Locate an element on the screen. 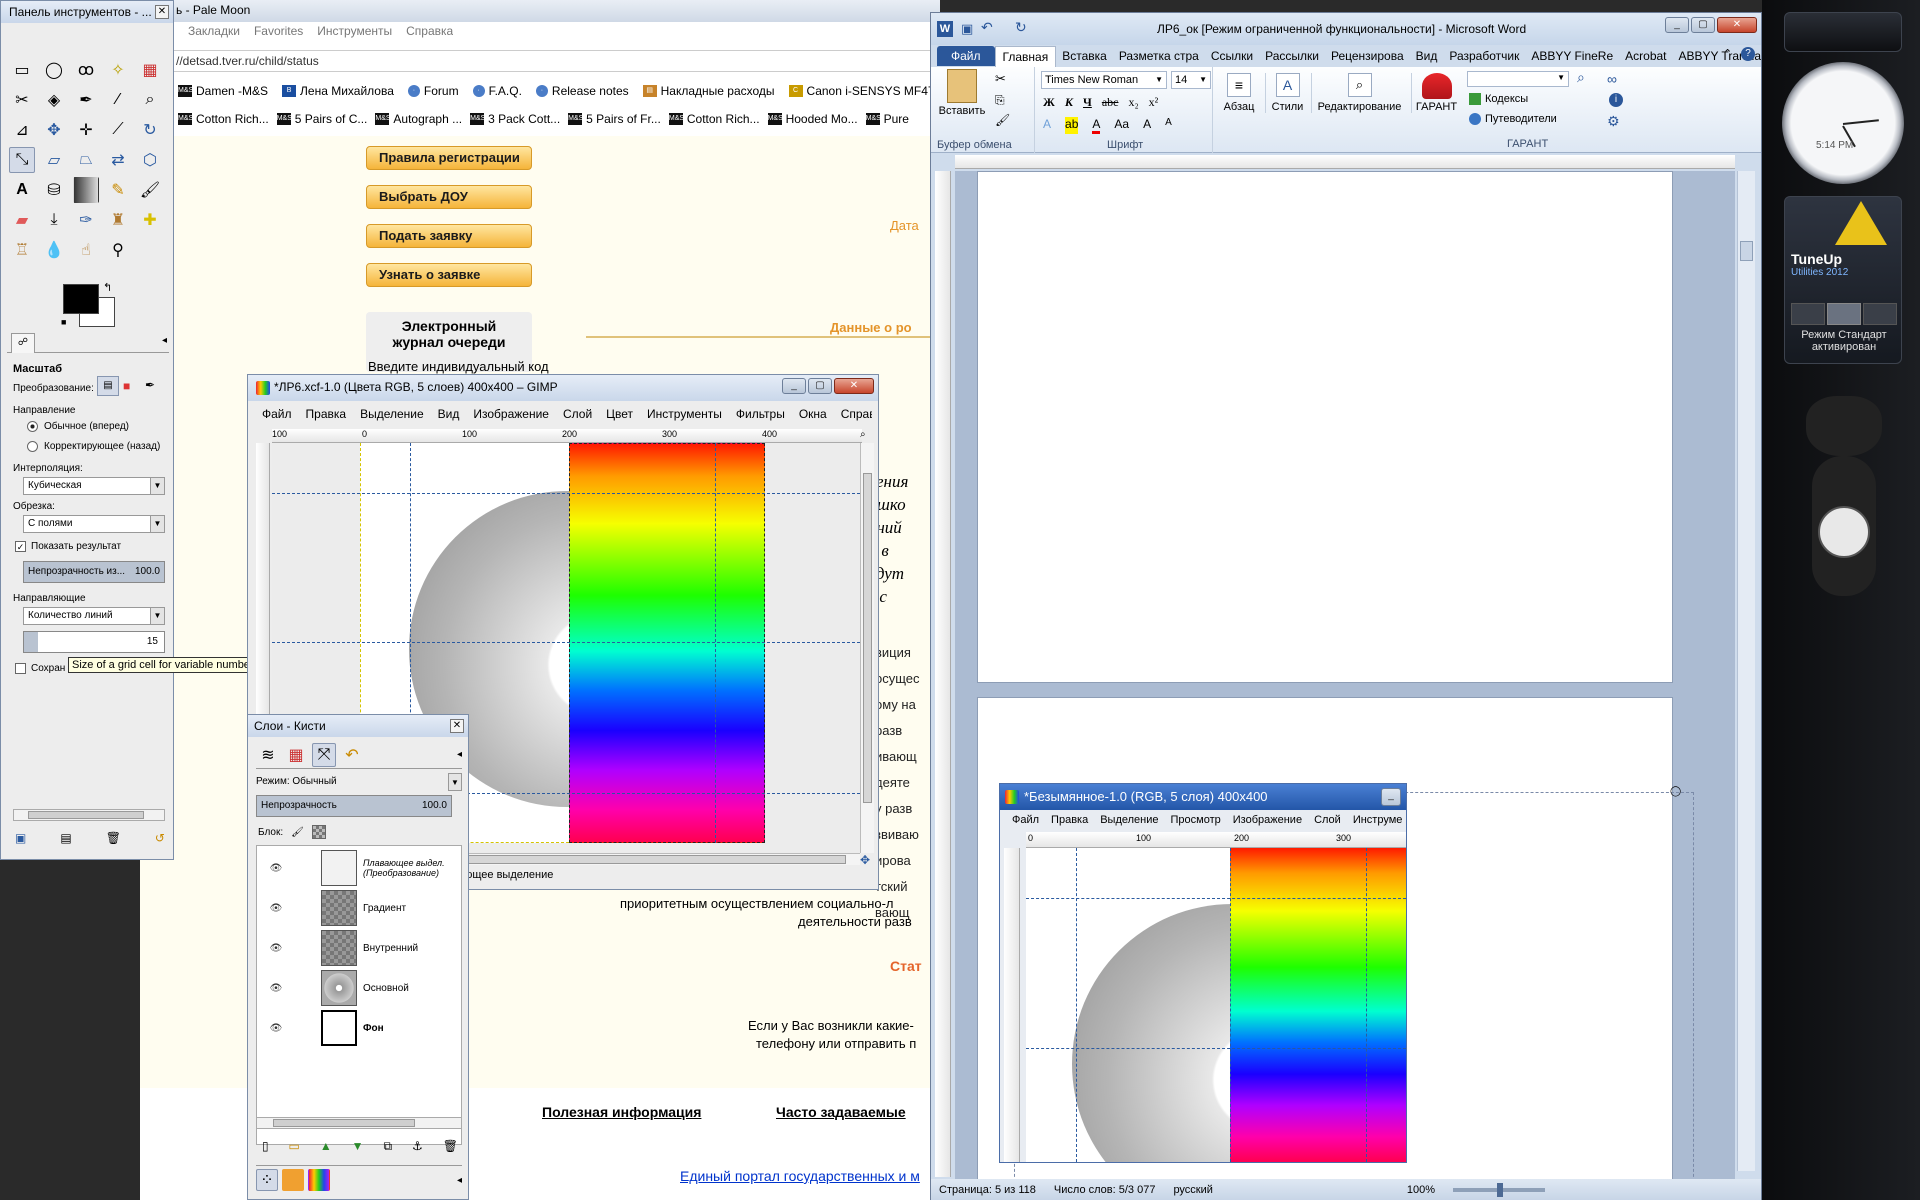 Image resolution: width=1920 pixels, height=1200 pixels. tab-home: Главная is located at coordinates (1025, 56).